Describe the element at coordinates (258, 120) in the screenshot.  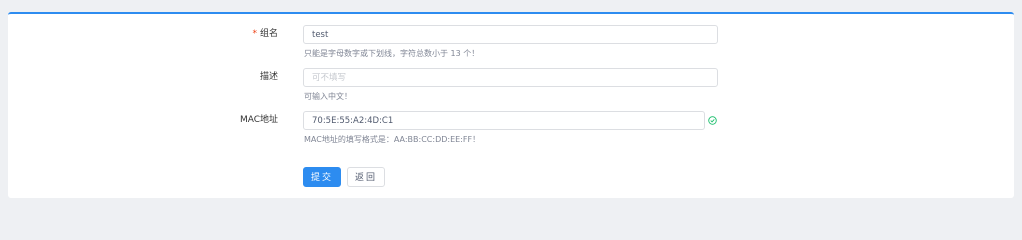
I see `mac-address-label: MAC地址` at that location.